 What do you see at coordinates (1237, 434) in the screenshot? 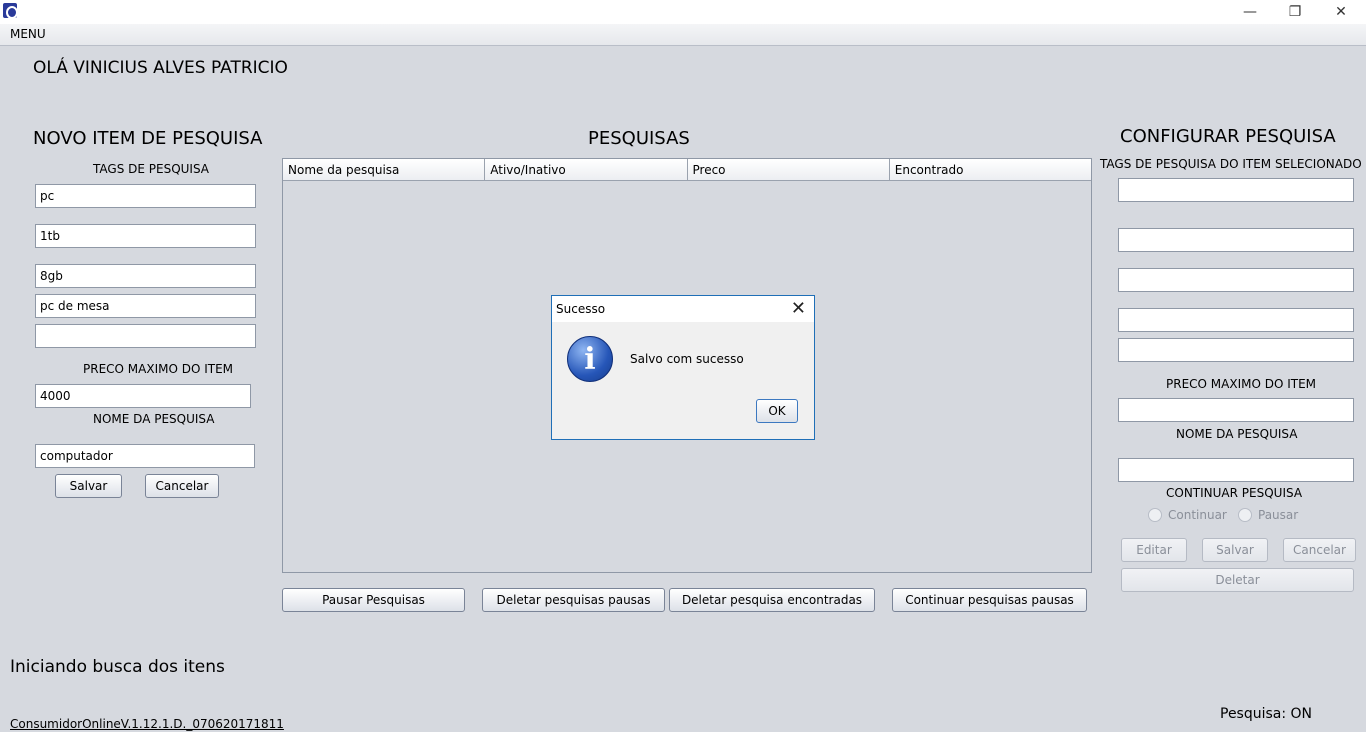
I see `config-name-label: NOME DA PESQUISA` at bounding box center [1237, 434].